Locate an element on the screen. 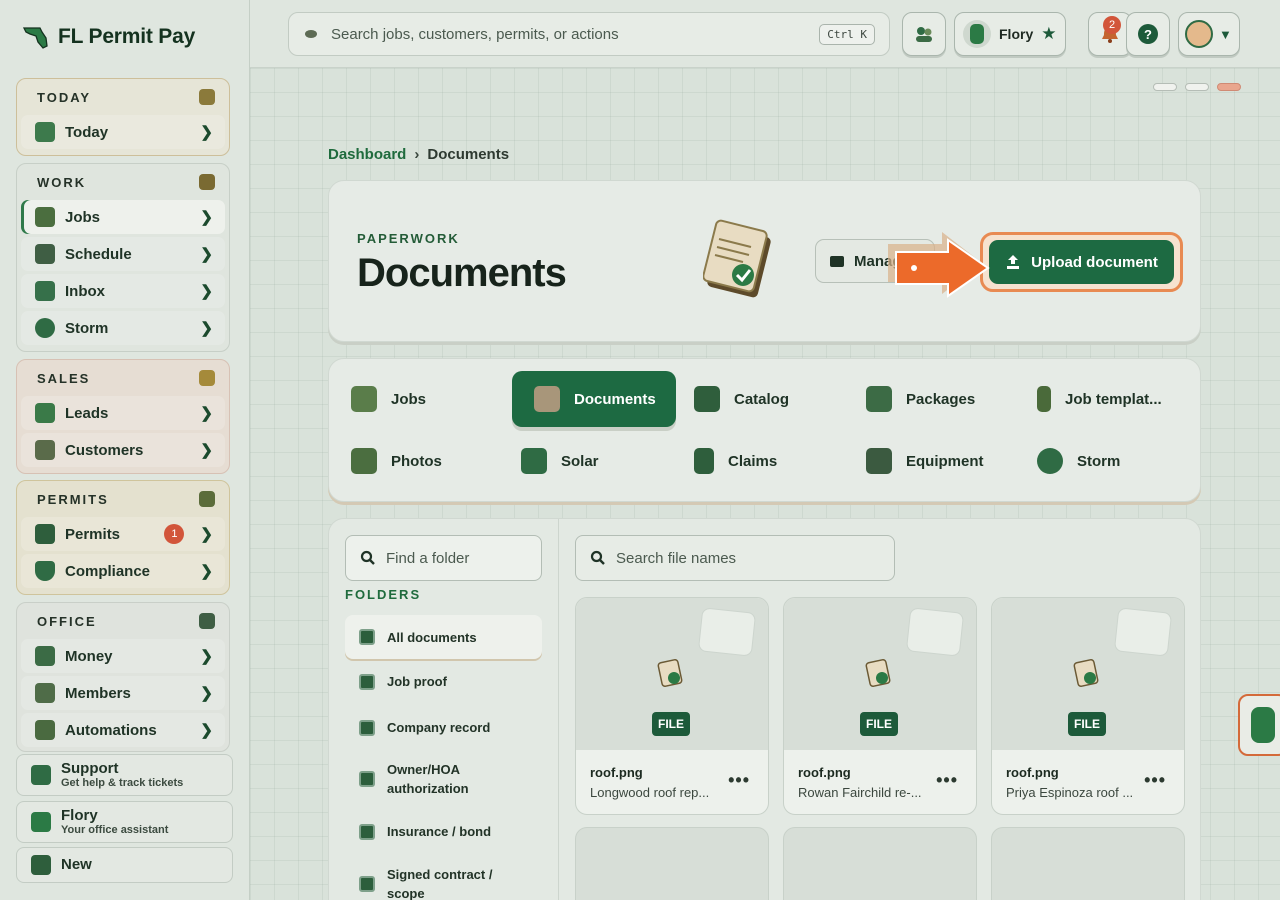 The image size is (1280, 900). file-card: FILE roof.png Longwood roof rep... ••• is located at coordinates (672, 706).